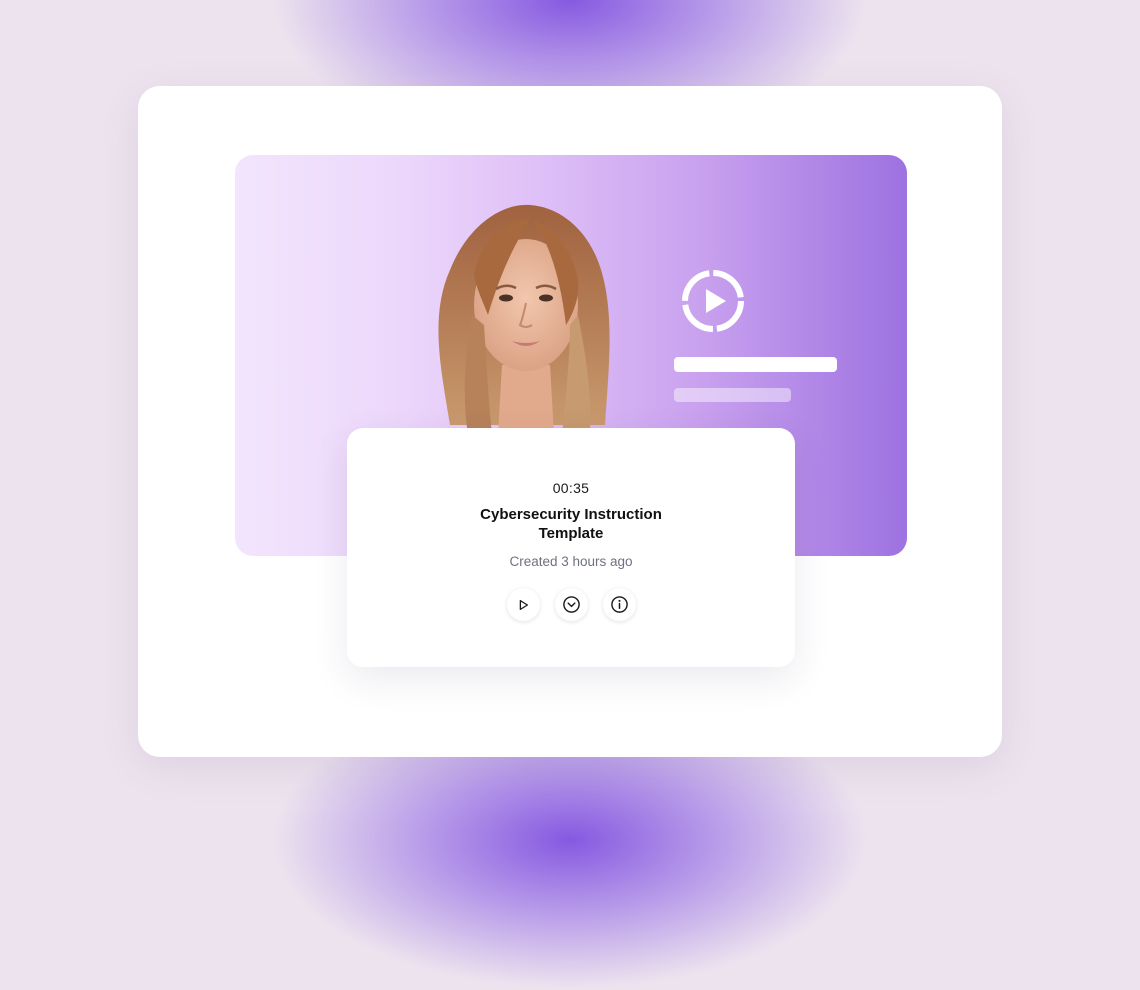 This screenshot has height=990, width=1140. What do you see at coordinates (571, 561) in the screenshot?
I see `created-timestamp: Created 3 hours ago` at bounding box center [571, 561].